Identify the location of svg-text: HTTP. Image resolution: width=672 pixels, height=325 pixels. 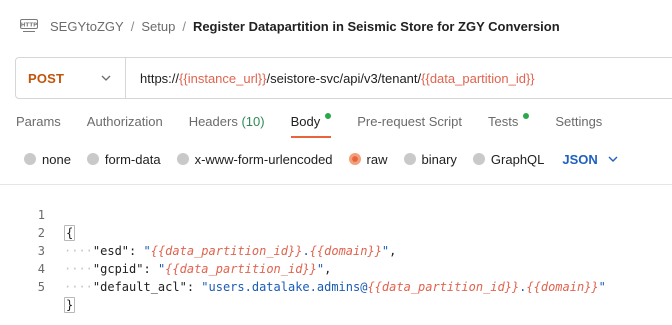
(29, 26).